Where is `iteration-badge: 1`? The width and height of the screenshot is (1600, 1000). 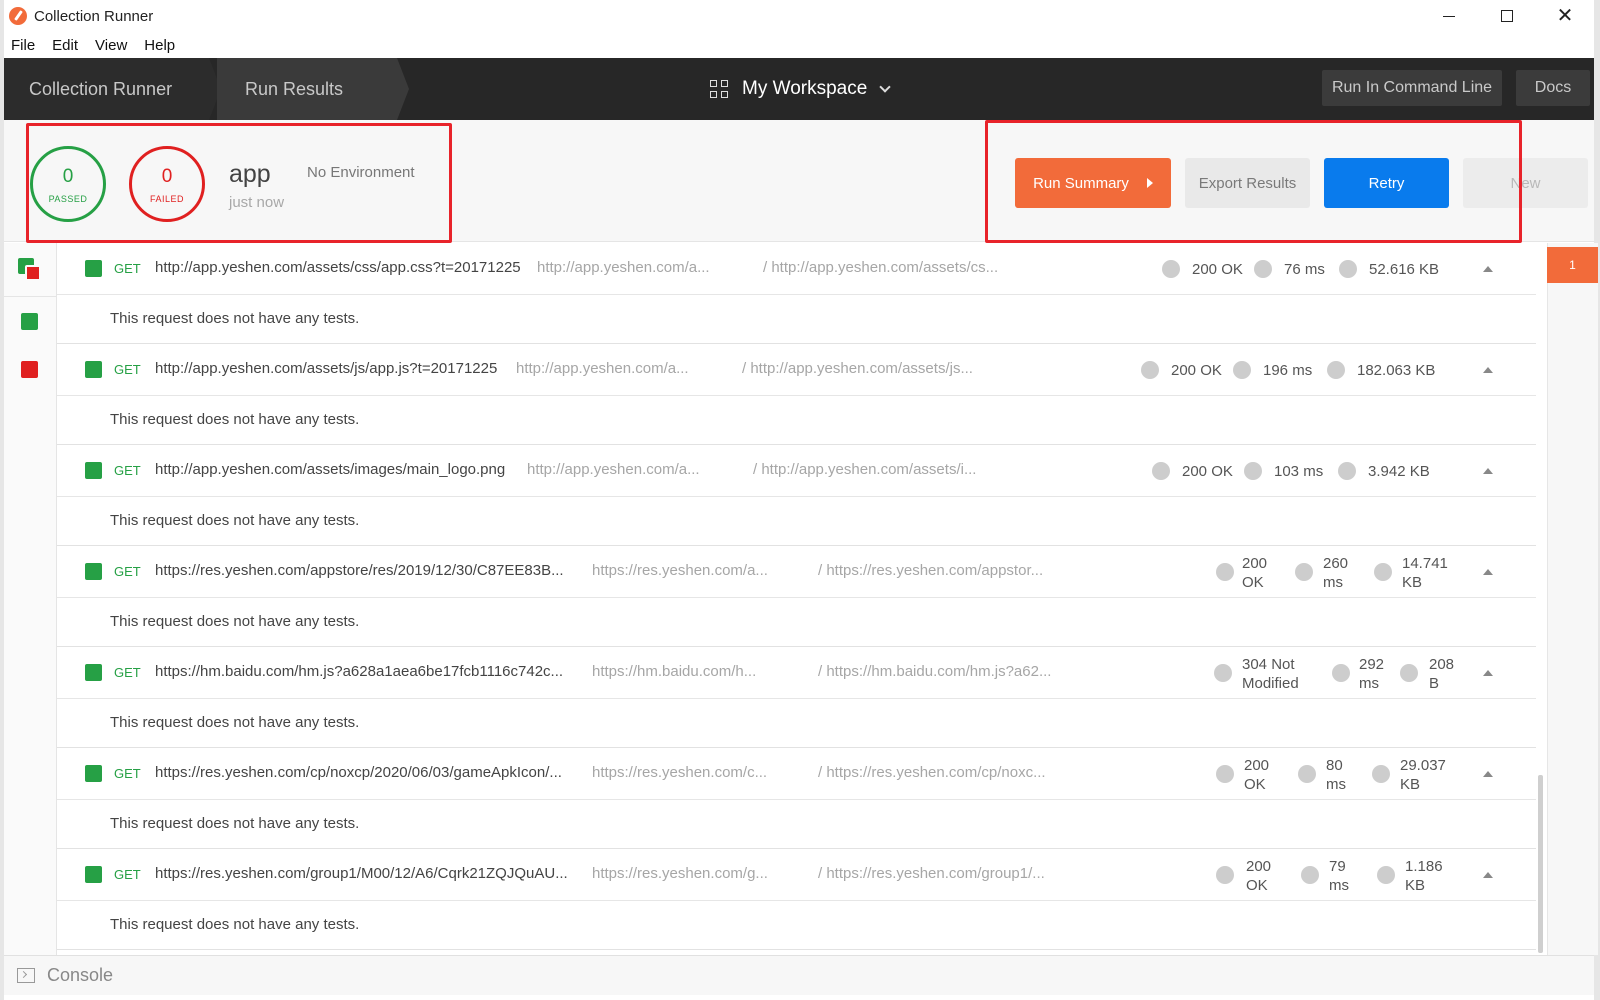 iteration-badge: 1 is located at coordinates (1572, 265).